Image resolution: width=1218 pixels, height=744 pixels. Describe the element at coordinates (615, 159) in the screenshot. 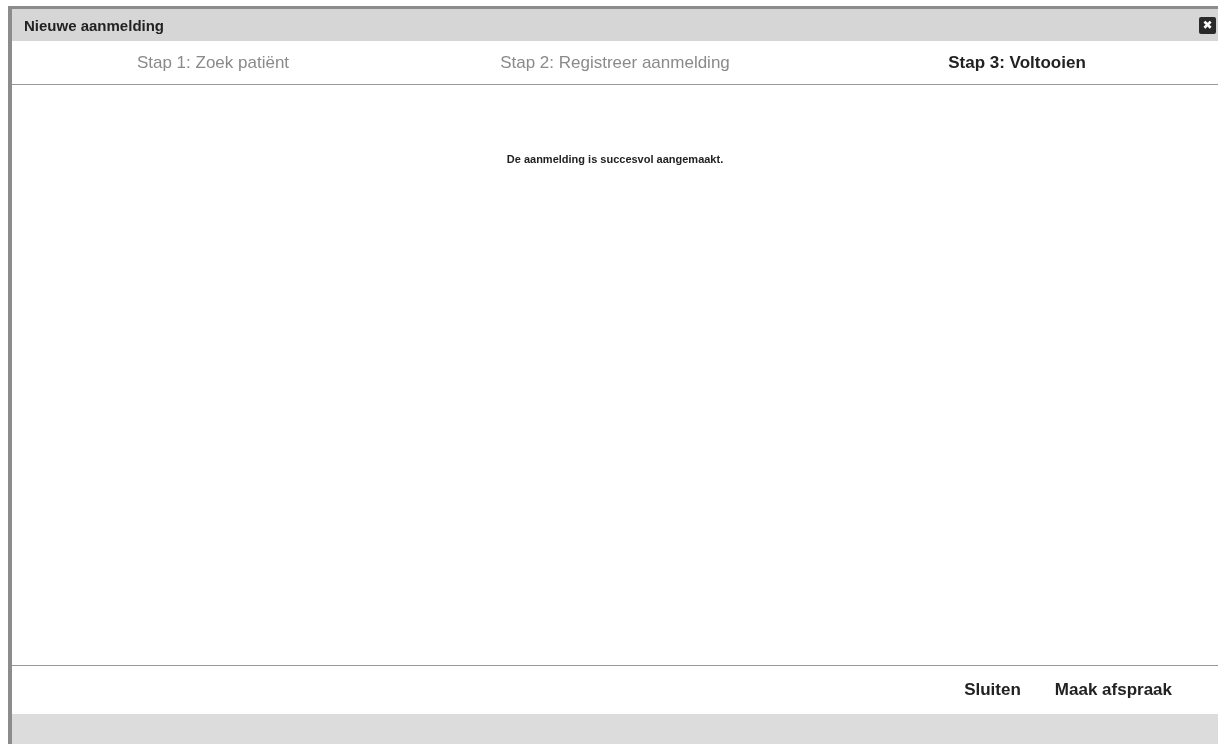

I see `success-message: De aanmelding is succesvol aangemaakt.` at that location.